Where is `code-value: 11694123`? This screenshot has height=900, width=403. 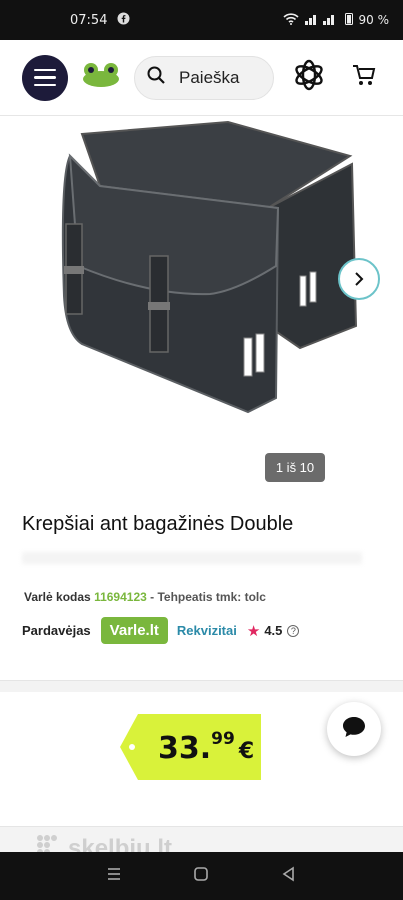 code-value: 11694123 is located at coordinates (120, 597).